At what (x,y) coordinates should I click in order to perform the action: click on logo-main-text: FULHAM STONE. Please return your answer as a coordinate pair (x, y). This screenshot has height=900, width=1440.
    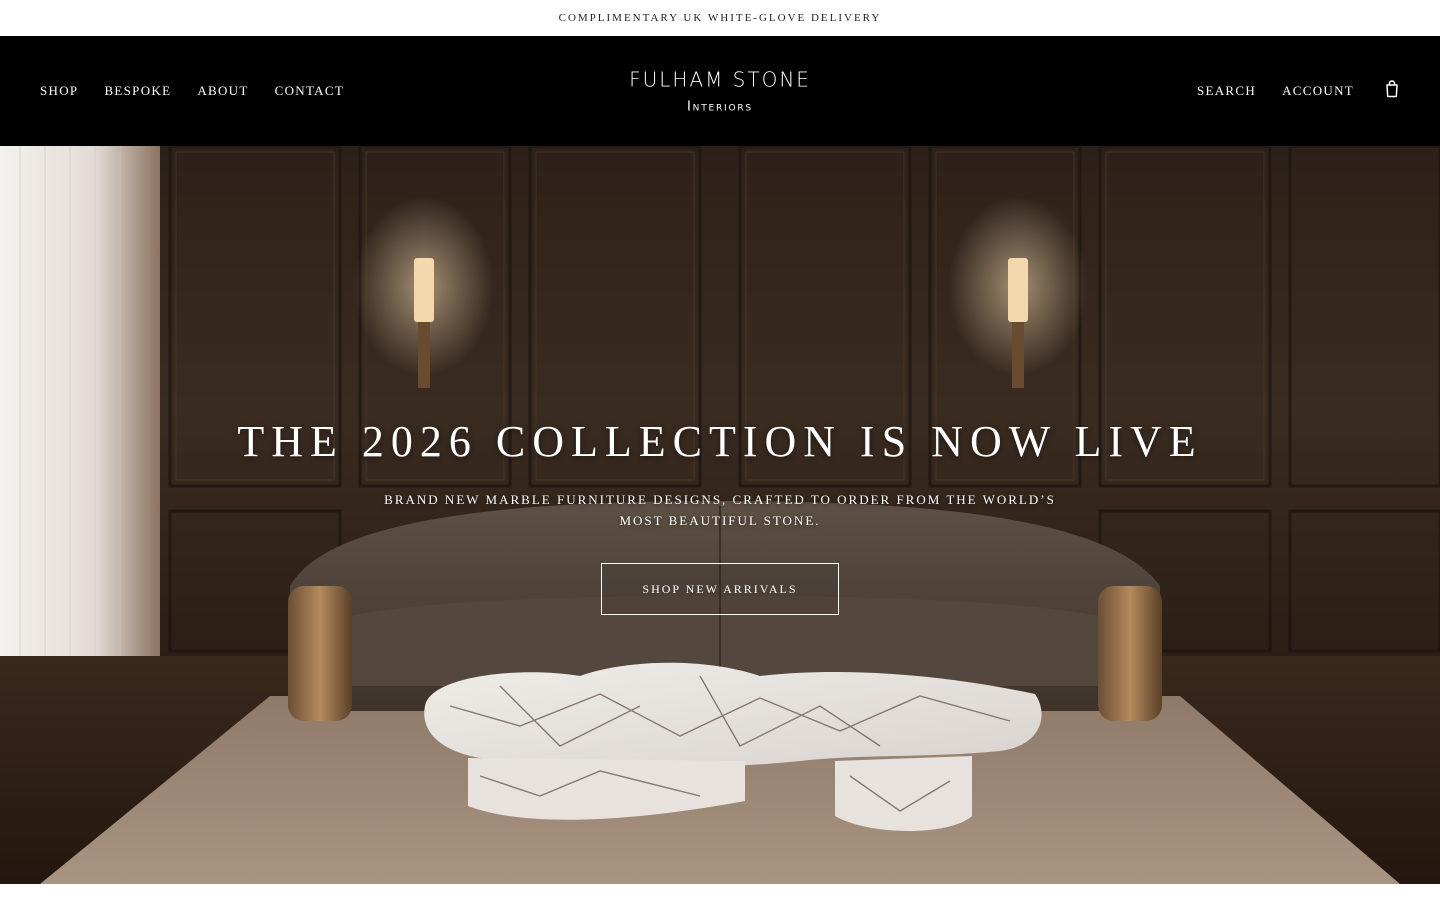
    Looking at the image, I should click on (720, 79).